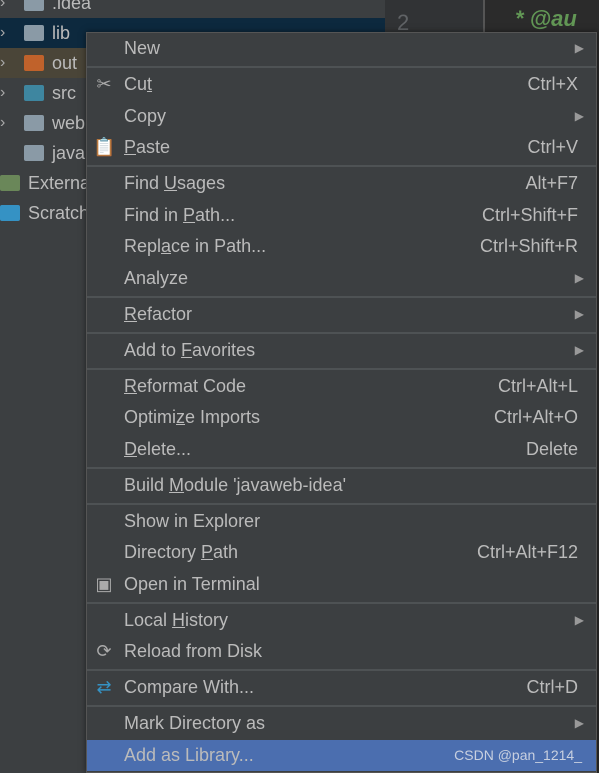 The height and width of the screenshot is (773, 599). What do you see at coordinates (341, 522) in the screenshot?
I see `menu-item: Show in Explorer` at bounding box center [341, 522].